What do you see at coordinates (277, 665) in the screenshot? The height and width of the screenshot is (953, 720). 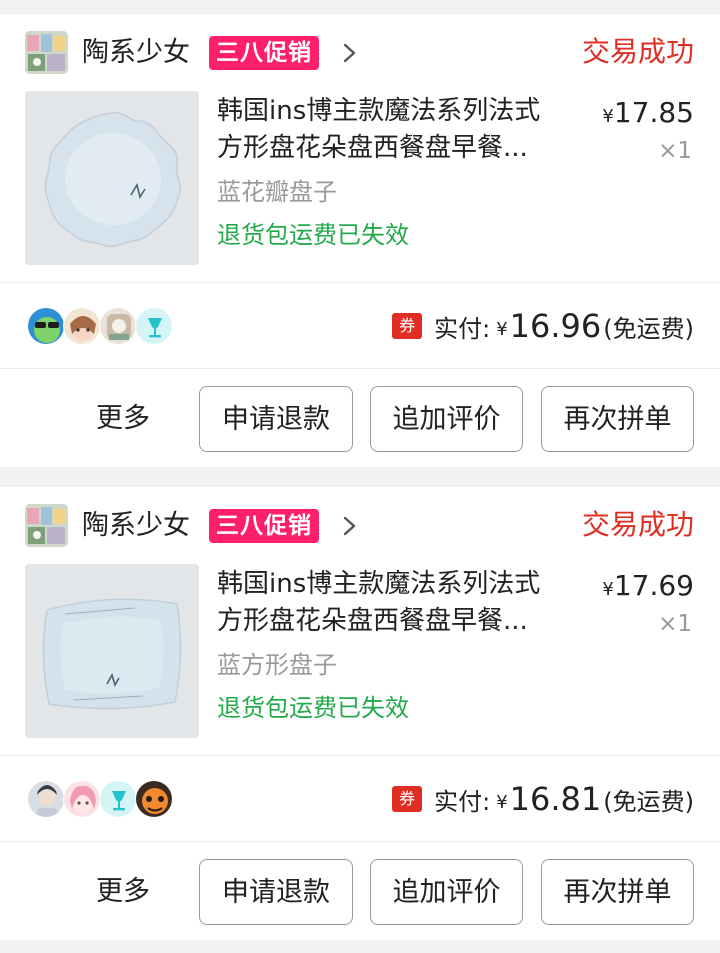 I see `product-spec: 蓝方形盘子` at bounding box center [277, 665].